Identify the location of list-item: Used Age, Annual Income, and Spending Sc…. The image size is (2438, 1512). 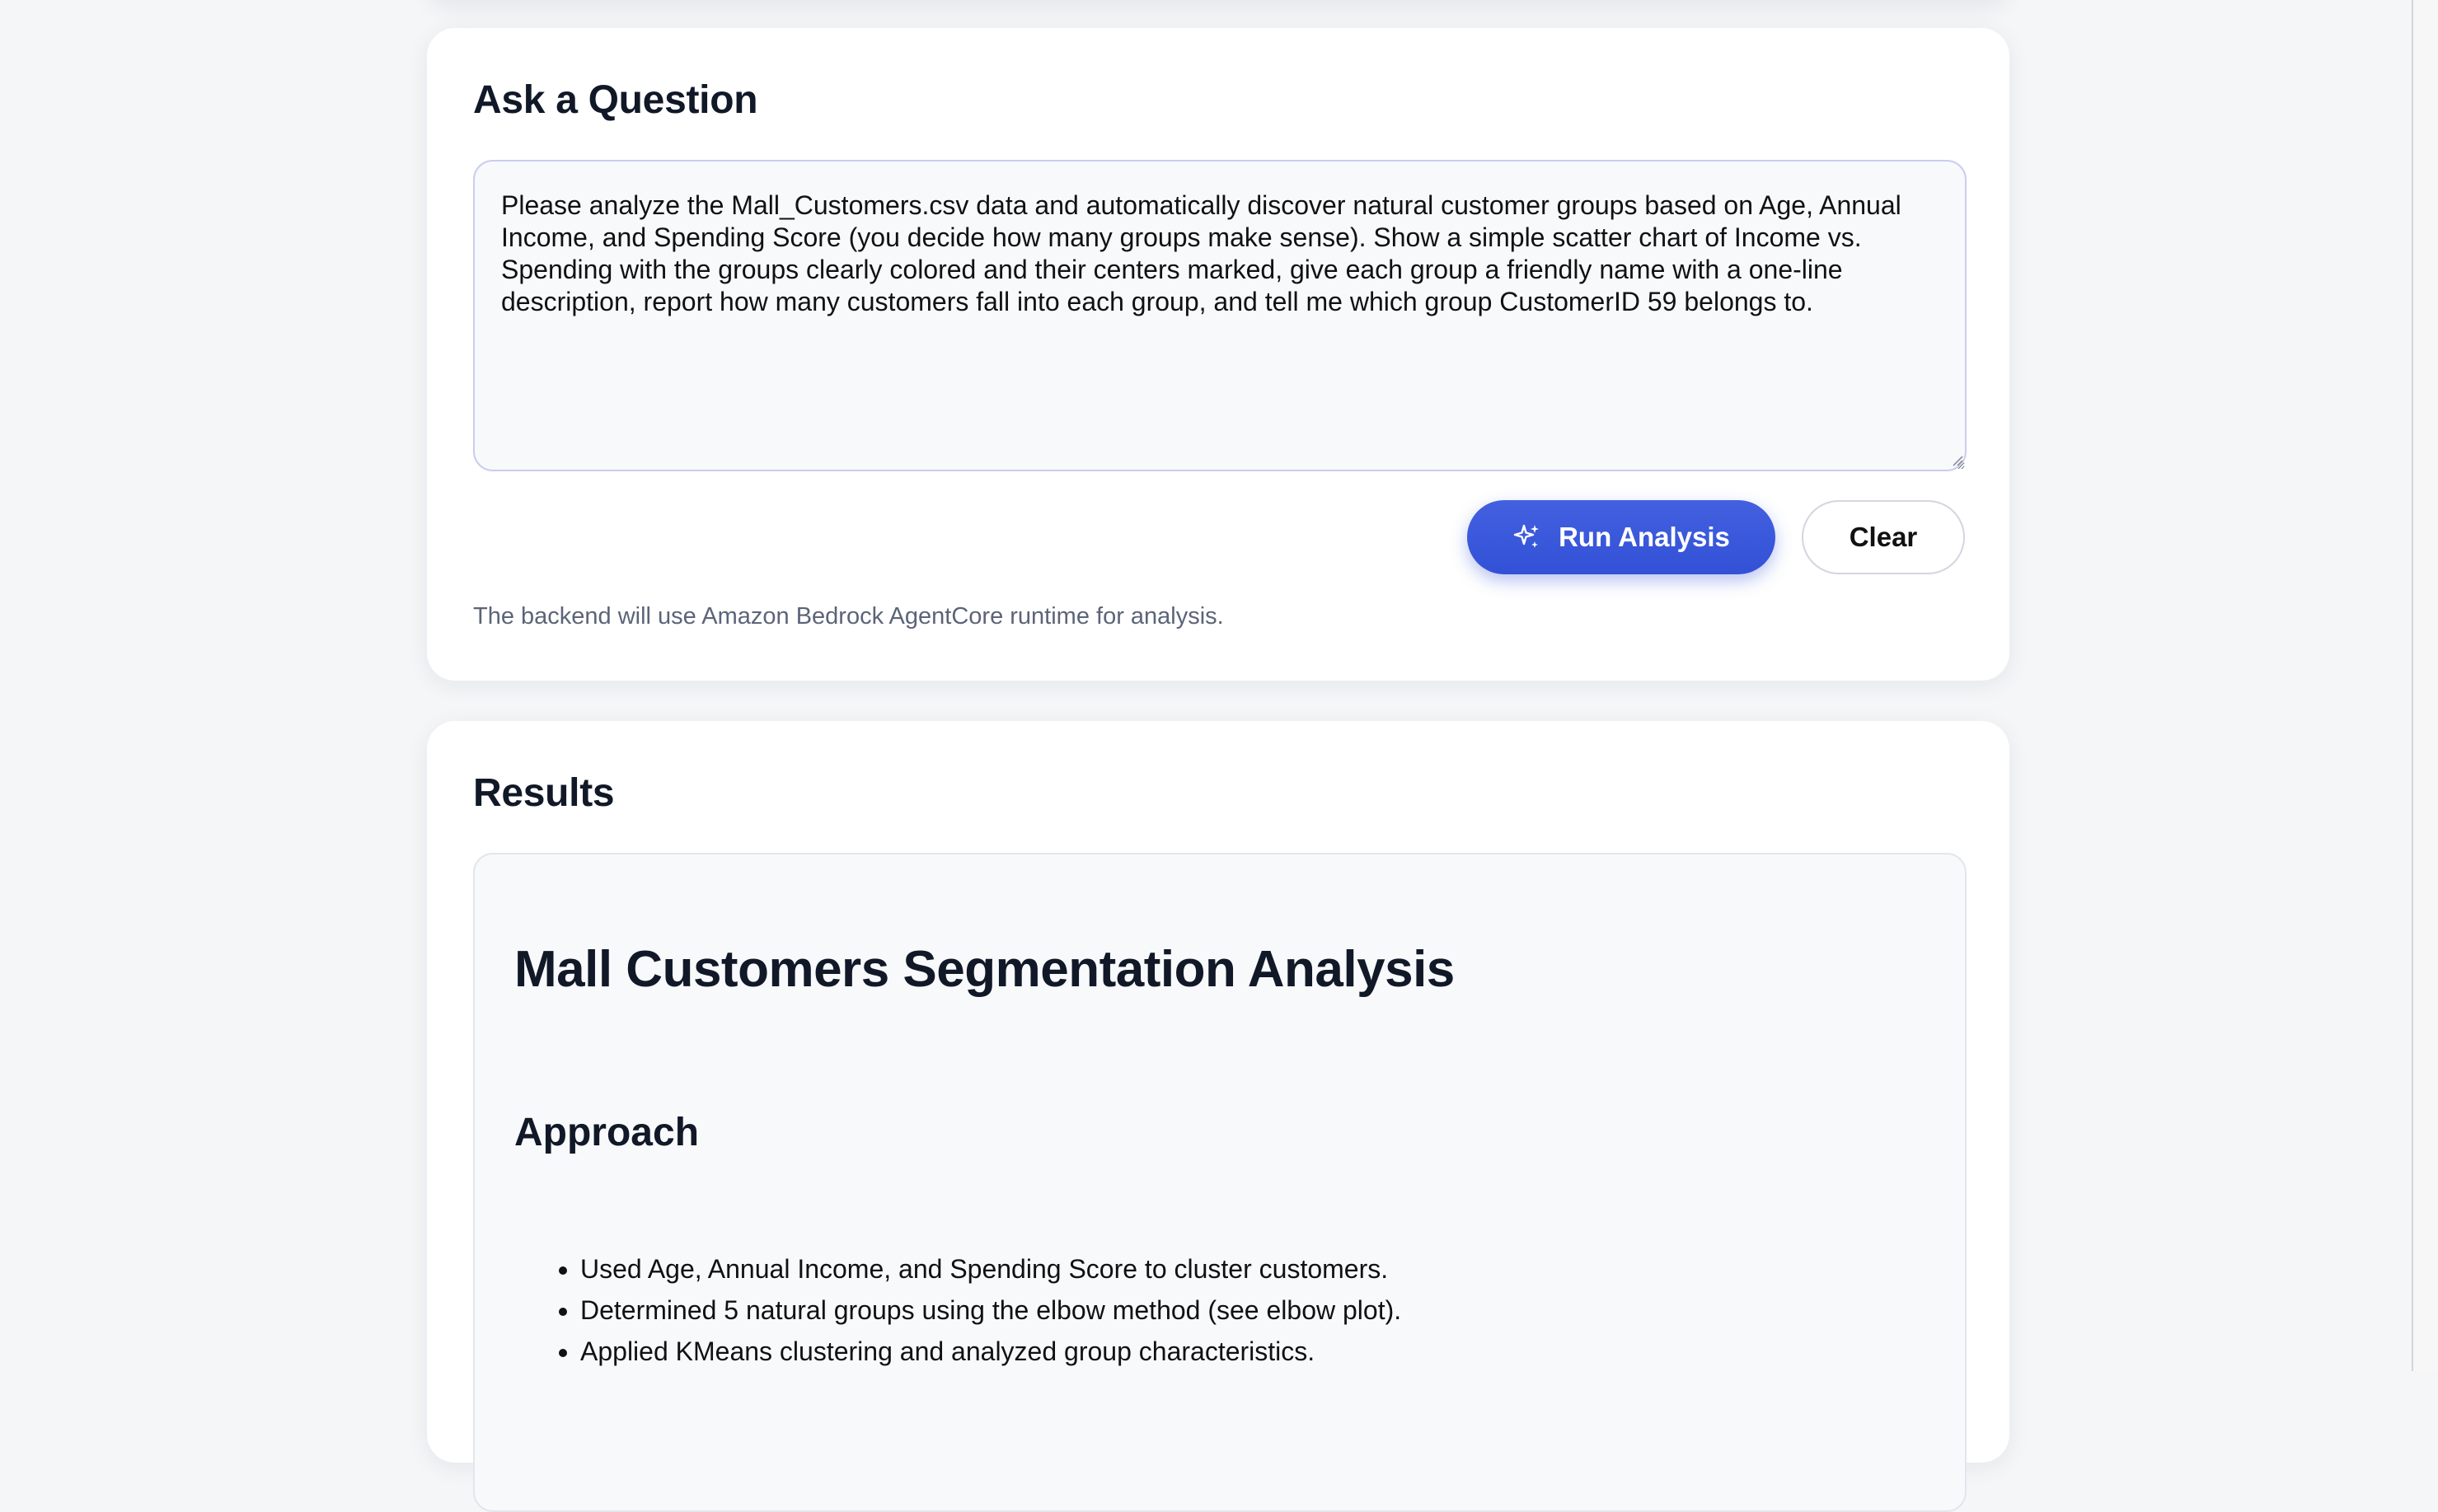
(990, 1269).